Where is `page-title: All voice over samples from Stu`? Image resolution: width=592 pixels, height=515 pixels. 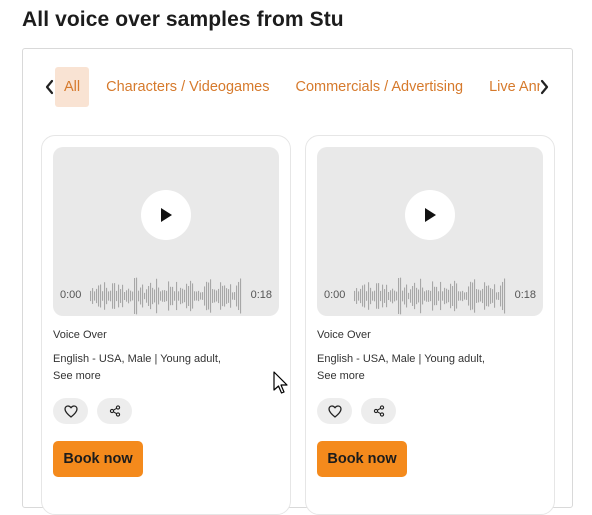 page-title: All voice over samples from Stu is located at coordinates (183, 19).